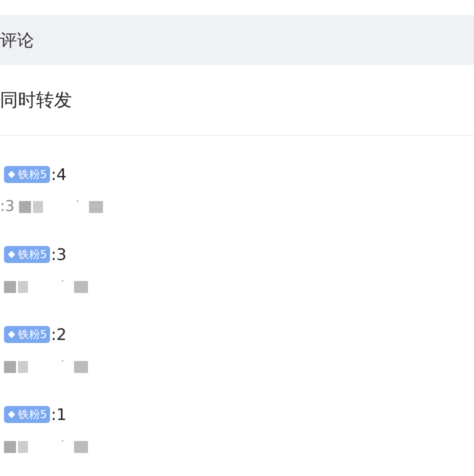 The width and height of the screenshot is (474, 476). I want to click on comment-meta: :3, so click(7, 206).